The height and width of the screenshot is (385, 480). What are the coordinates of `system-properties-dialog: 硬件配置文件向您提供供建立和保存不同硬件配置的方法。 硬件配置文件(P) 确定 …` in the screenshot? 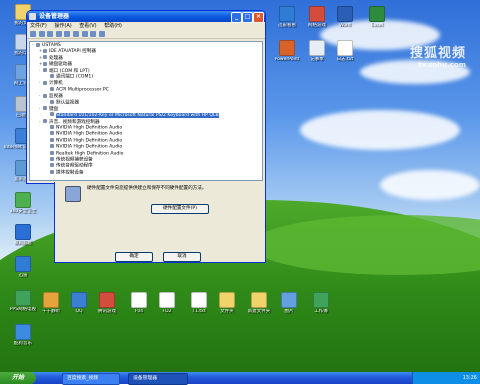 It's located at (160, 222).